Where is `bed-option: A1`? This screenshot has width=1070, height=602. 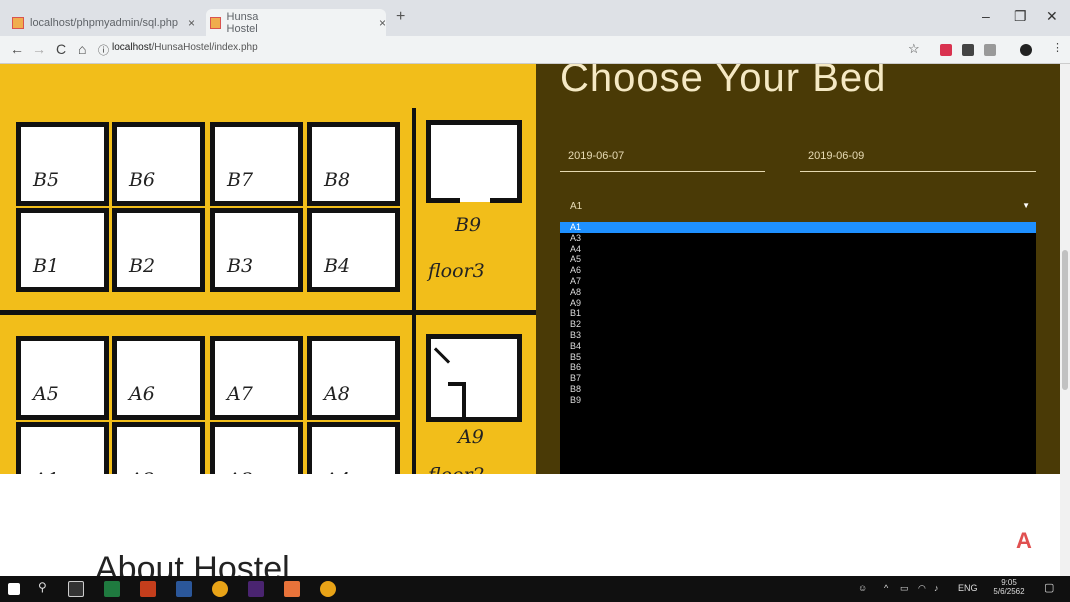 bed-option: A1 is located at coordinates (798, 227).